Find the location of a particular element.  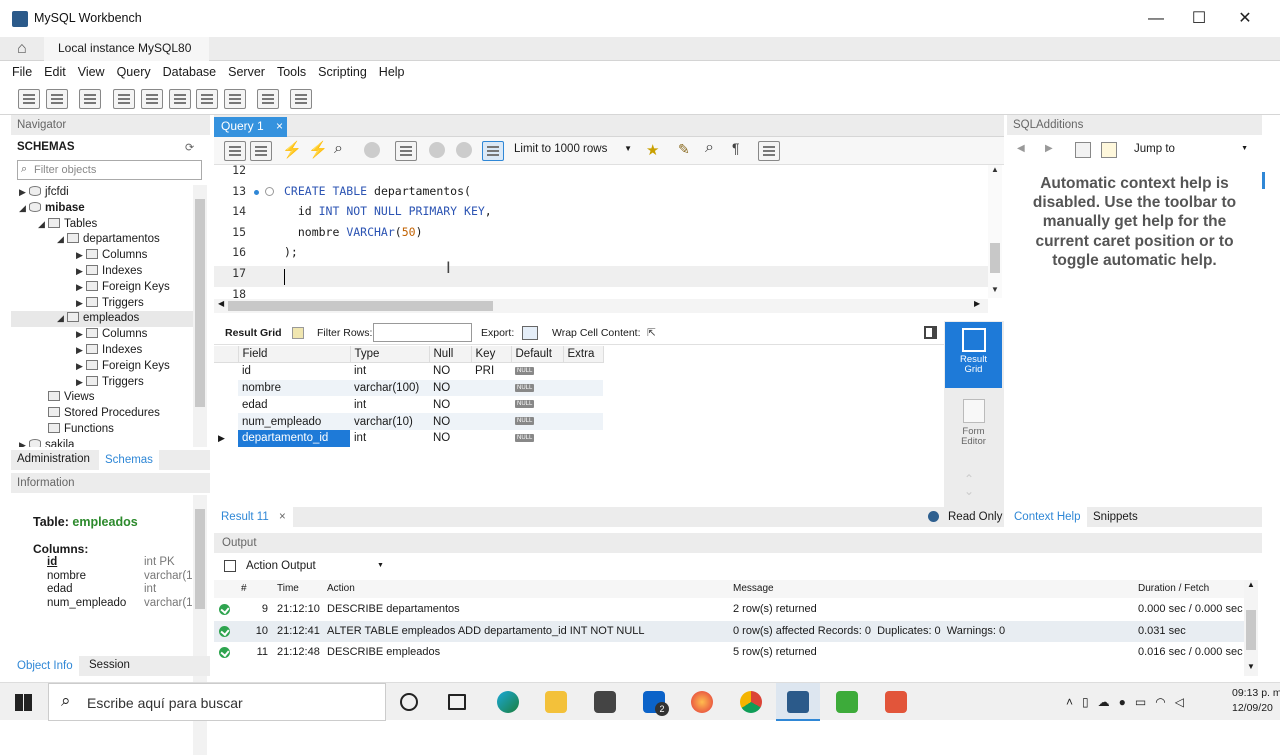

tray-battery-icon: ▭ is located at coordinates (1145, 702).